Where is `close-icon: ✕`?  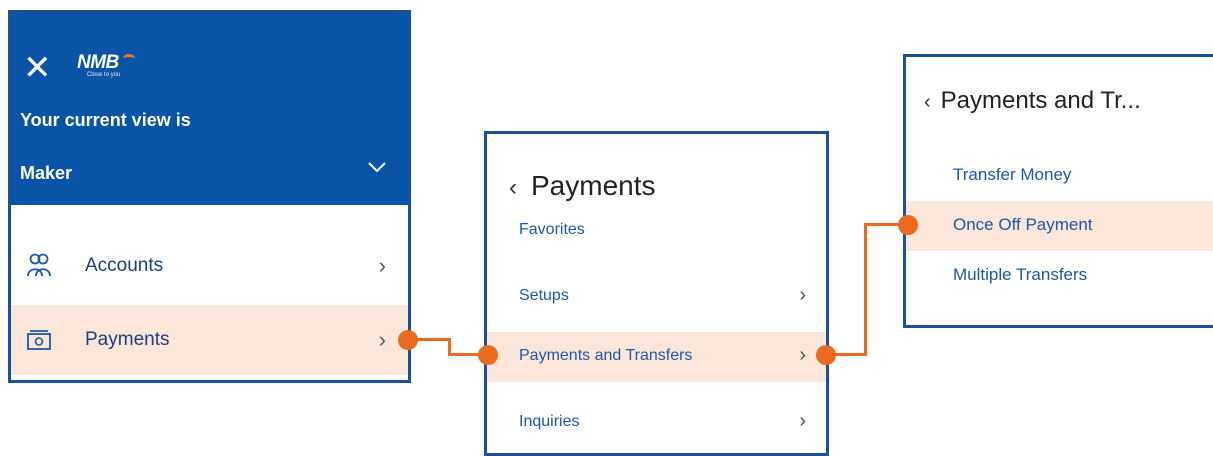 close-icon: ✕ is located at coordinates (37, 68).